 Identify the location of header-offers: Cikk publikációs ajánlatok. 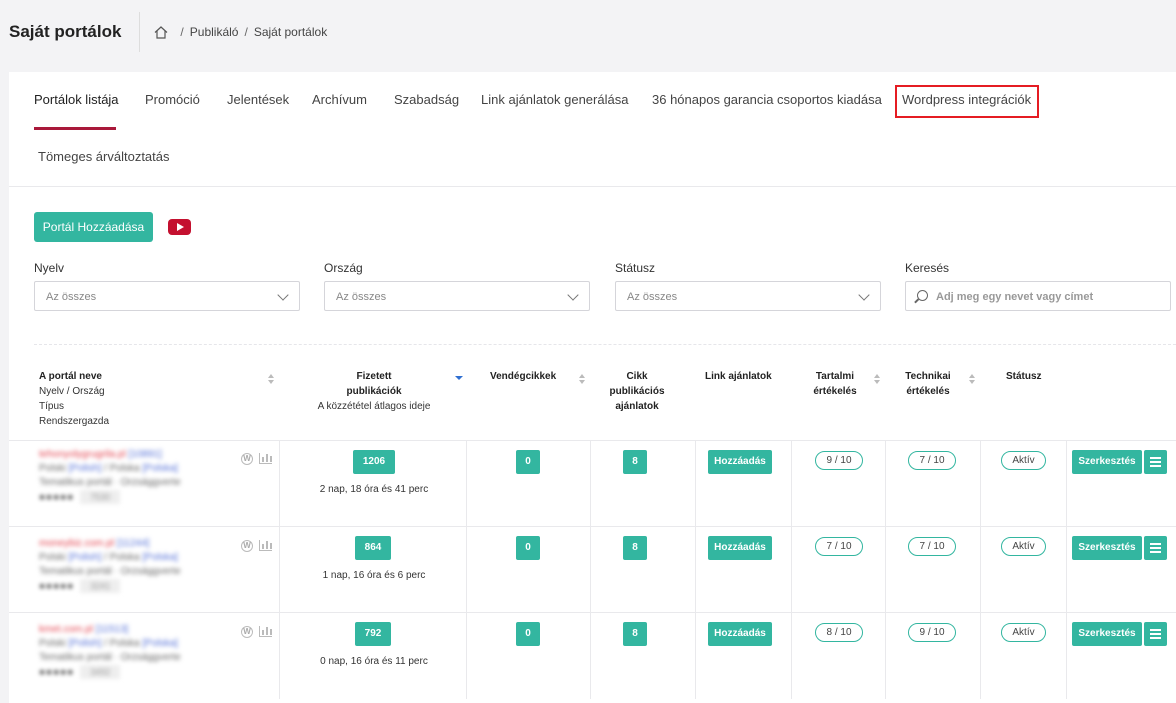
(637, 391).